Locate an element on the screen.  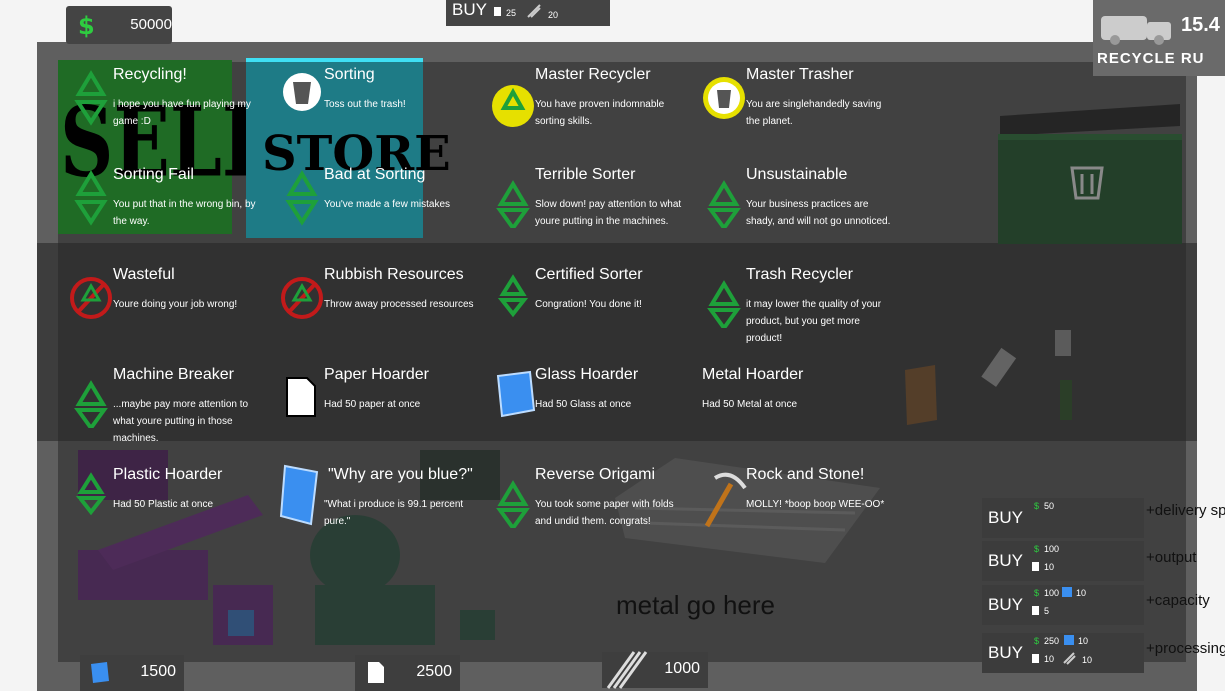
achievement-title: Rock and Stone! is located at coordinates (805, 474).